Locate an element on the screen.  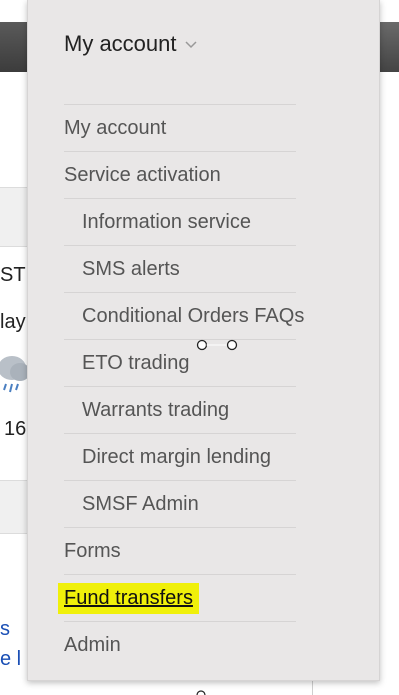
menu-item-conditional-orders-faqs: Conditional Orders FAQs is located at coordinates (184, 315).